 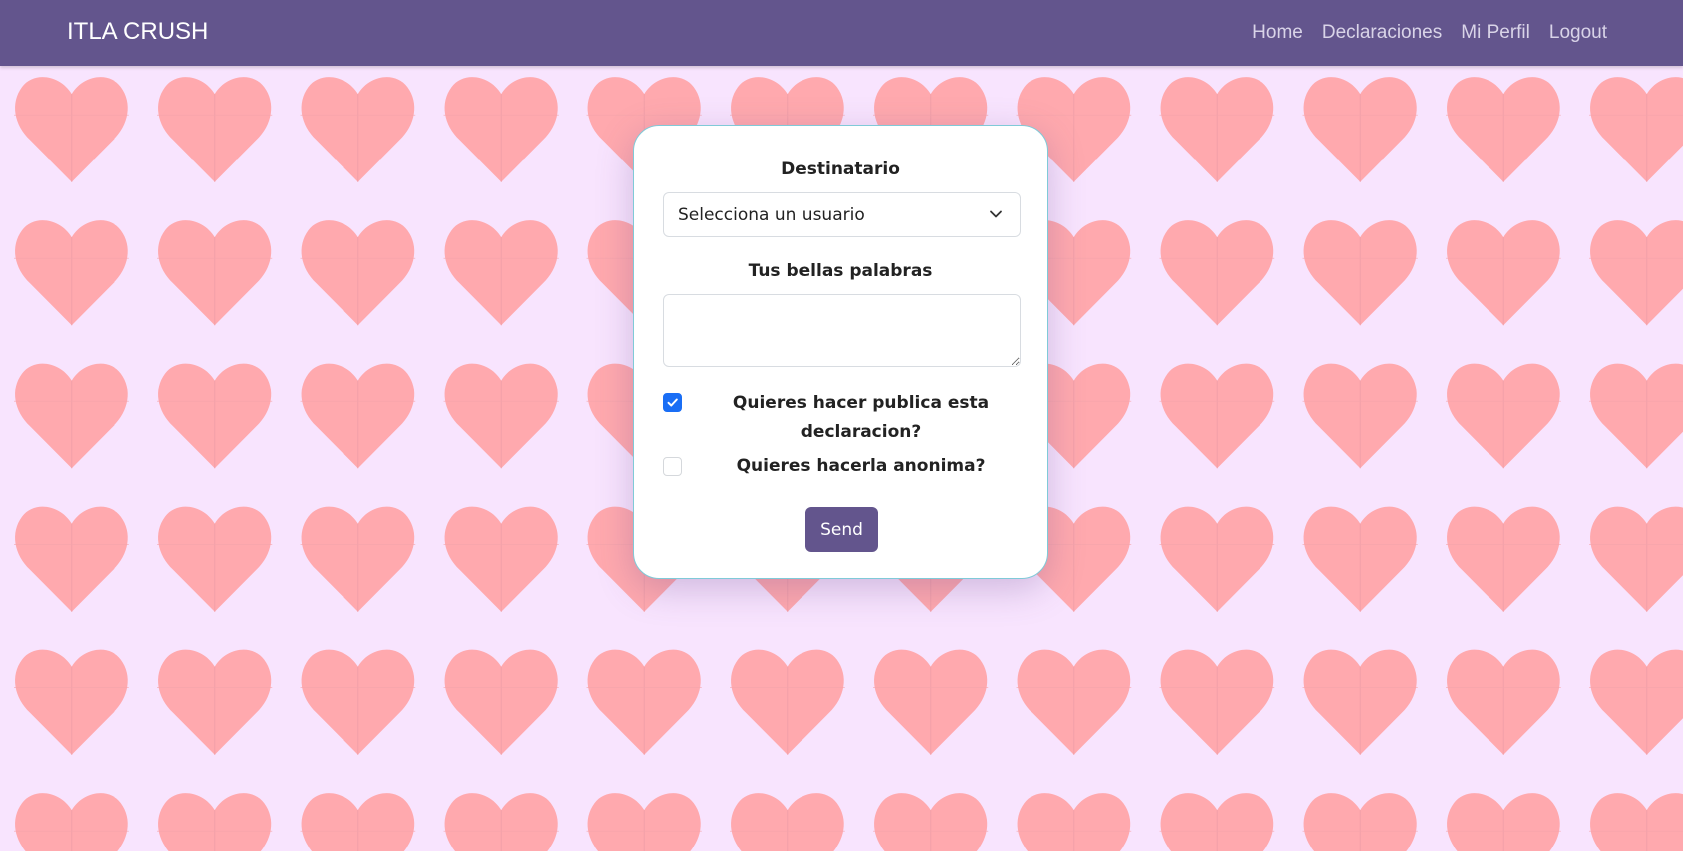 I want to click on checkmark-icon, so click(x=672, y=402).